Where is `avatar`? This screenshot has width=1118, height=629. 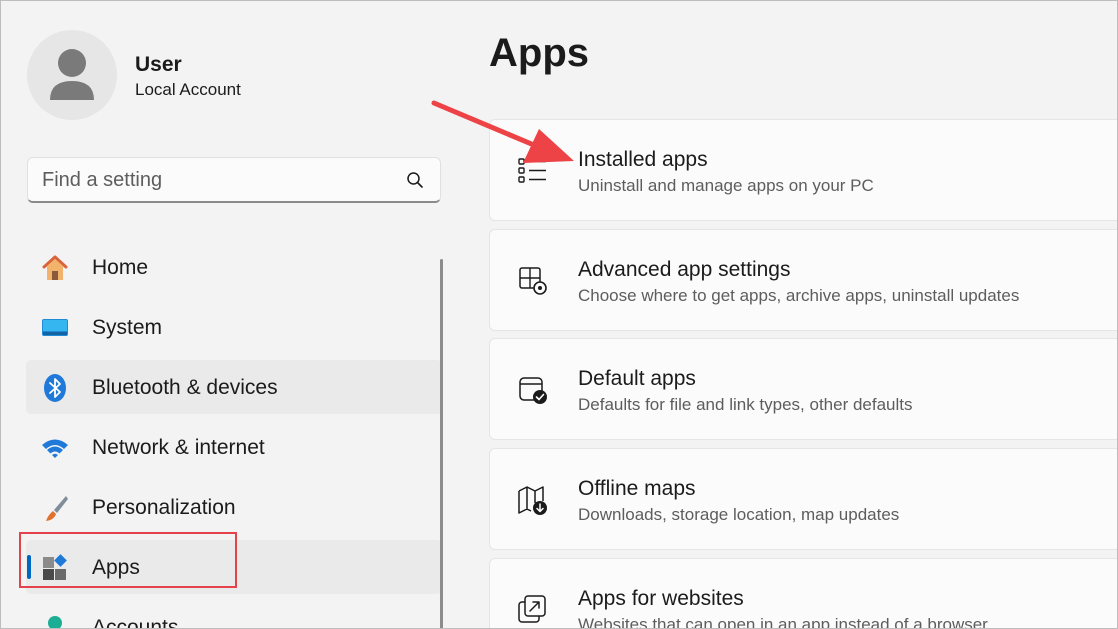 avatar is located at coordinates (72, 75).